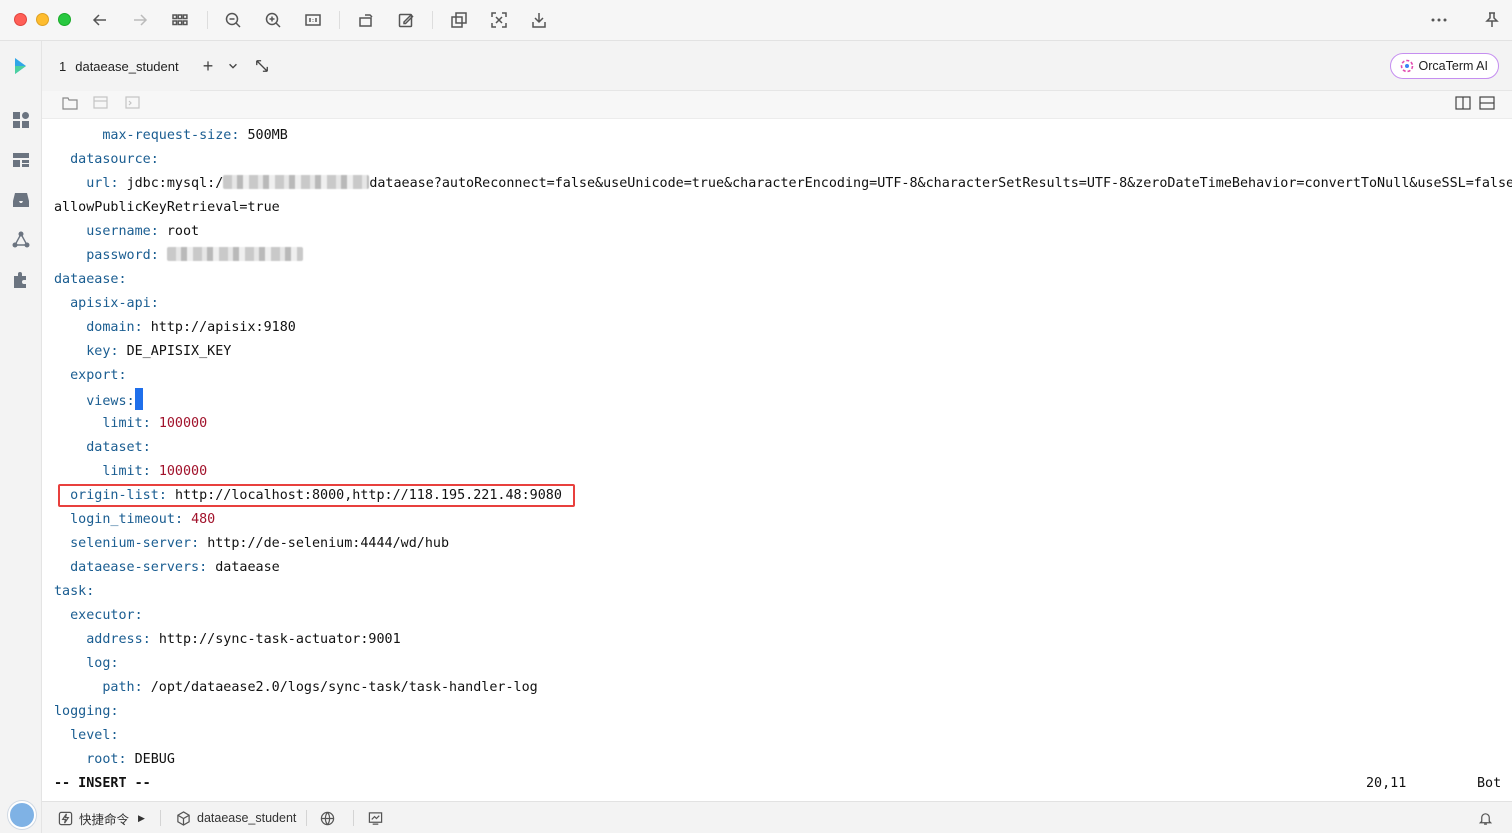 The image size is (1512, 833). Describe the element at coordinates (134, 520) in the screenshot. I see `terminal-line: login_timeout: 480` at that location.